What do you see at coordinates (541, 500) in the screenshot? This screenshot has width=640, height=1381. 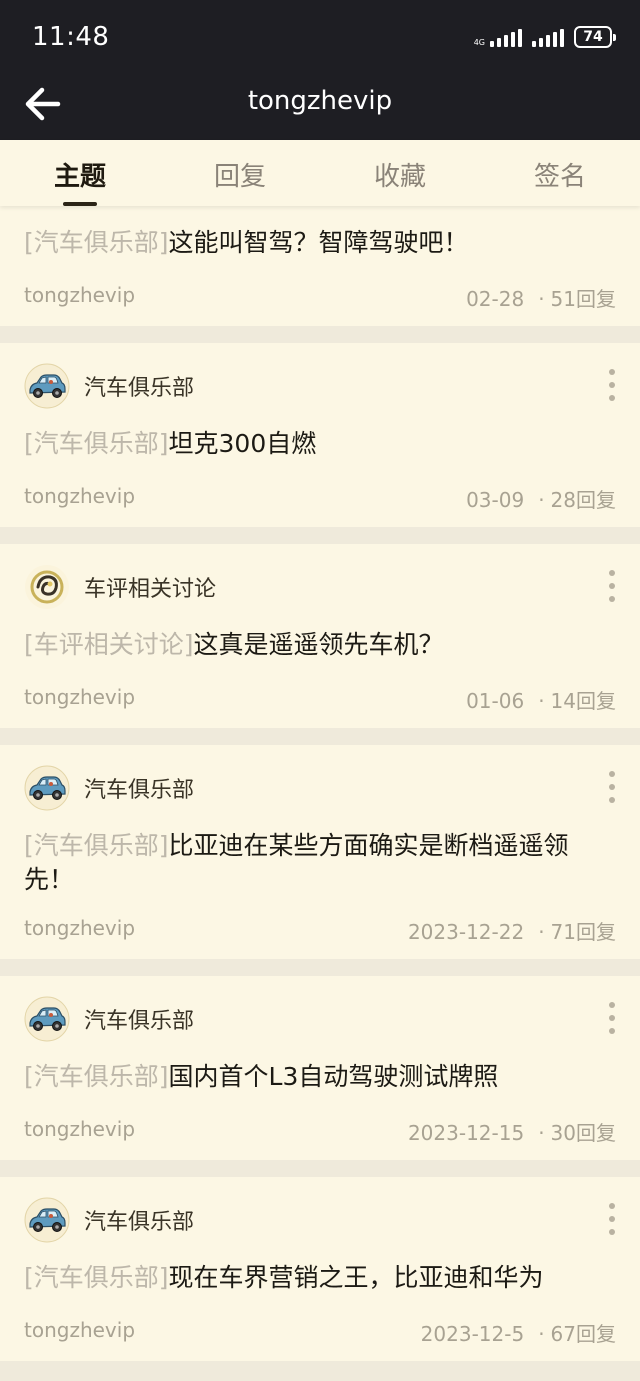 I see `post-meta: 03-09 · 28回复` at bounding box center [541, 500].